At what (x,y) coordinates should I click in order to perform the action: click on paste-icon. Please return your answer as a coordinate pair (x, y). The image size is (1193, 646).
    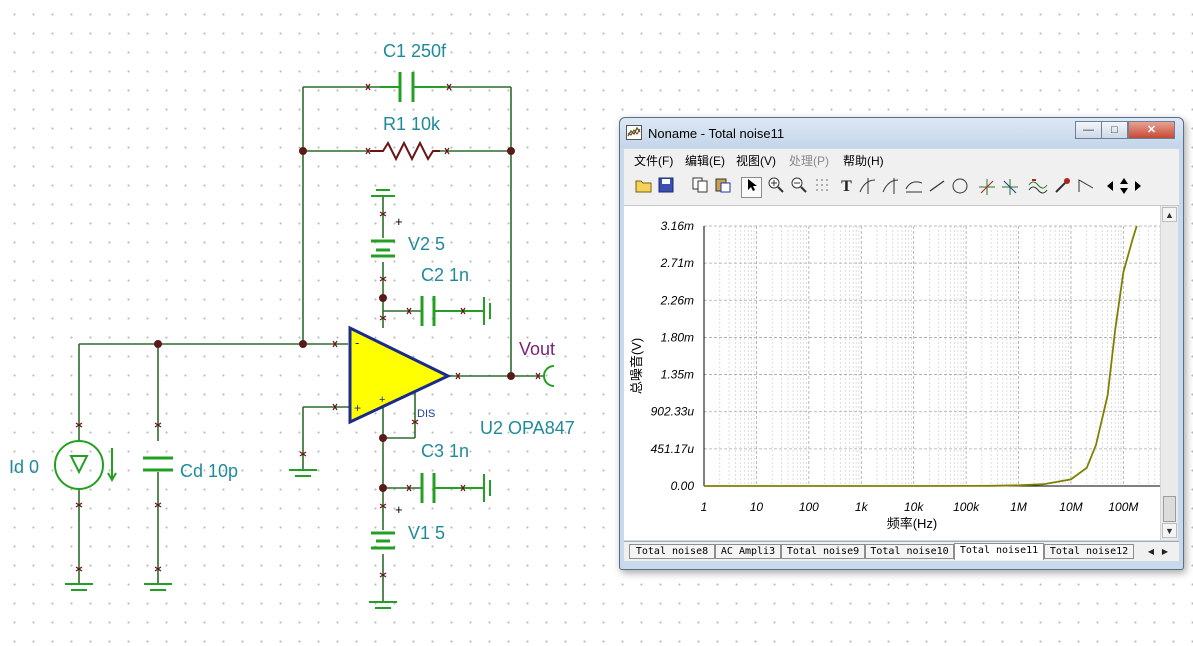
    Looking at the image, I should click on (722, 187).